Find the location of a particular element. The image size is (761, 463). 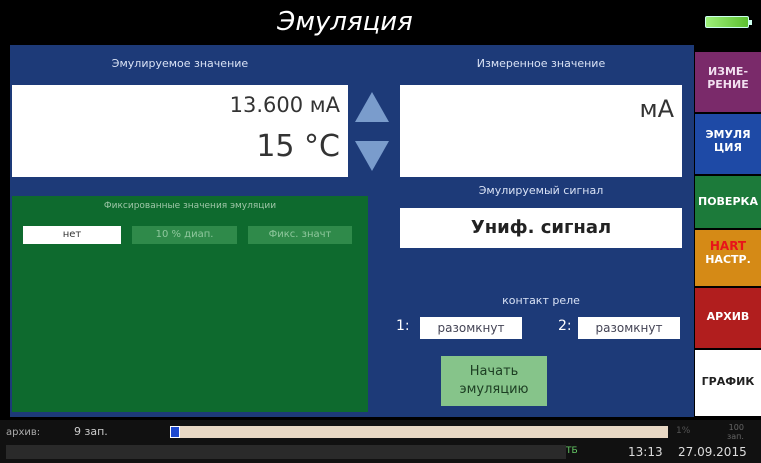

emulated-value-box: 13.600 мА 15 °C is located at coordinates (180, 131).